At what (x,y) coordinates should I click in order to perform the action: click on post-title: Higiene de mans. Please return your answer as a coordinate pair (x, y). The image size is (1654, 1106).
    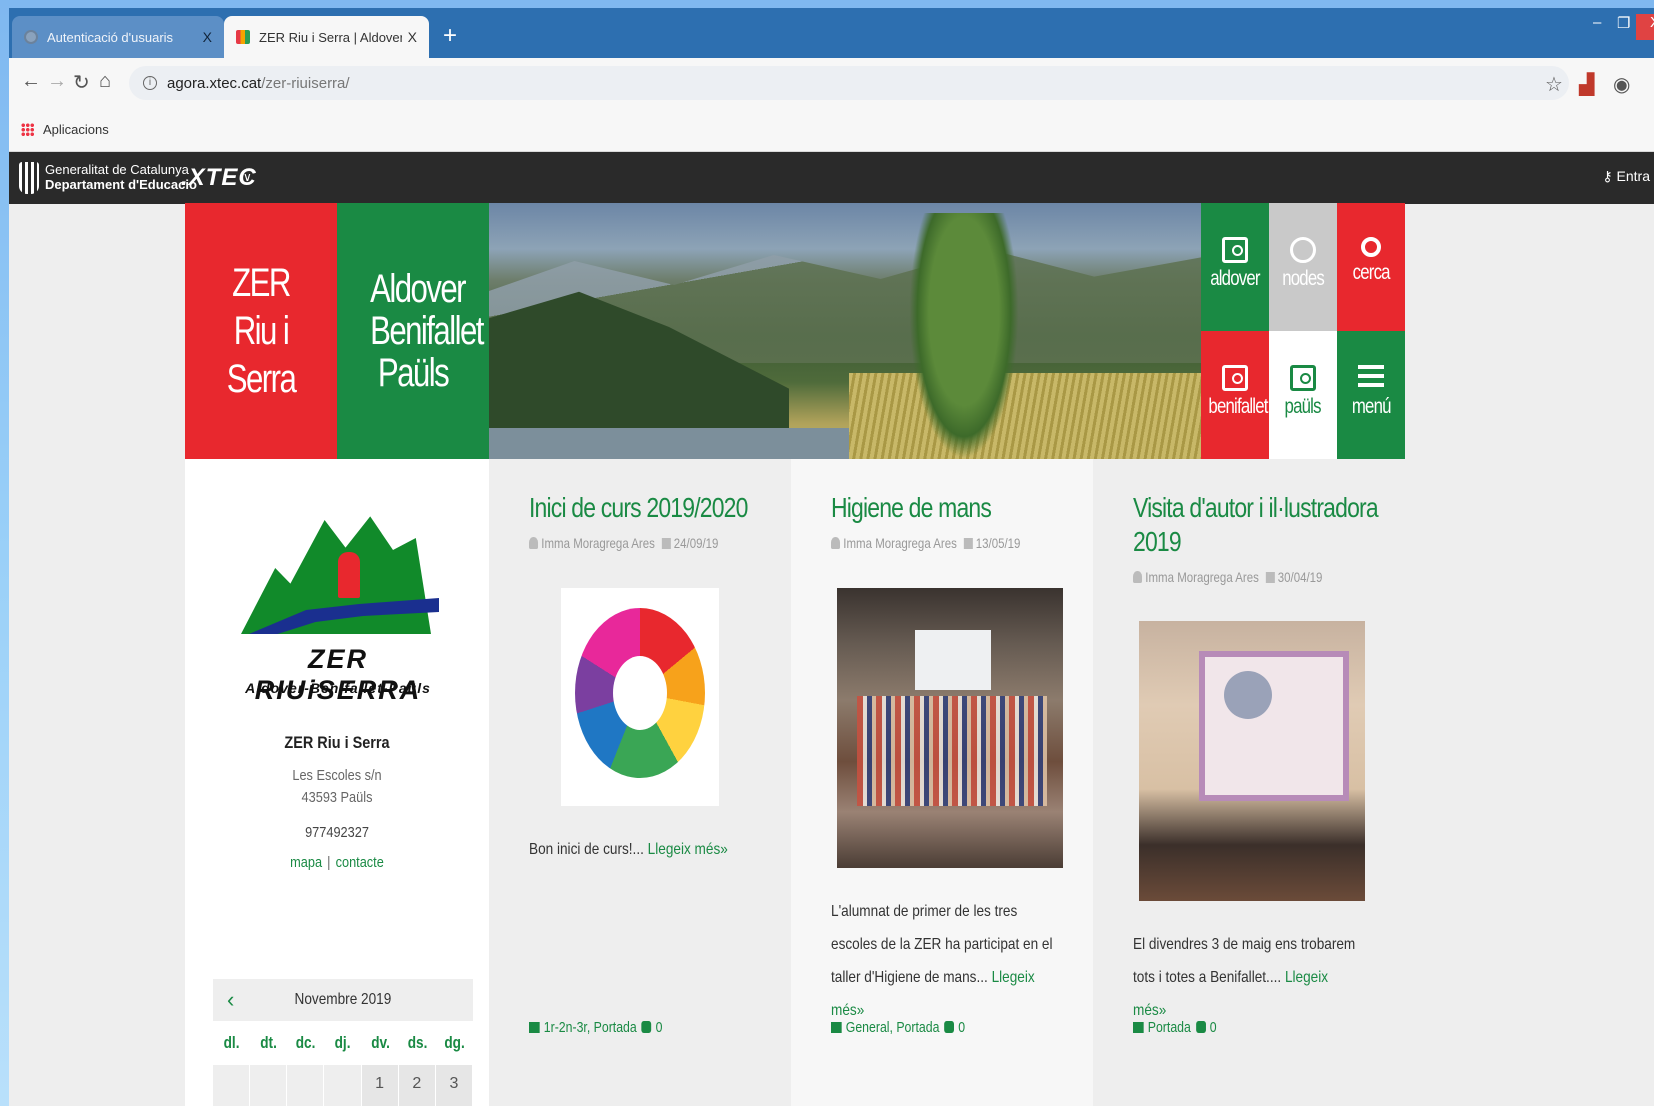
    Looking at the image, I should click on (929, 508).